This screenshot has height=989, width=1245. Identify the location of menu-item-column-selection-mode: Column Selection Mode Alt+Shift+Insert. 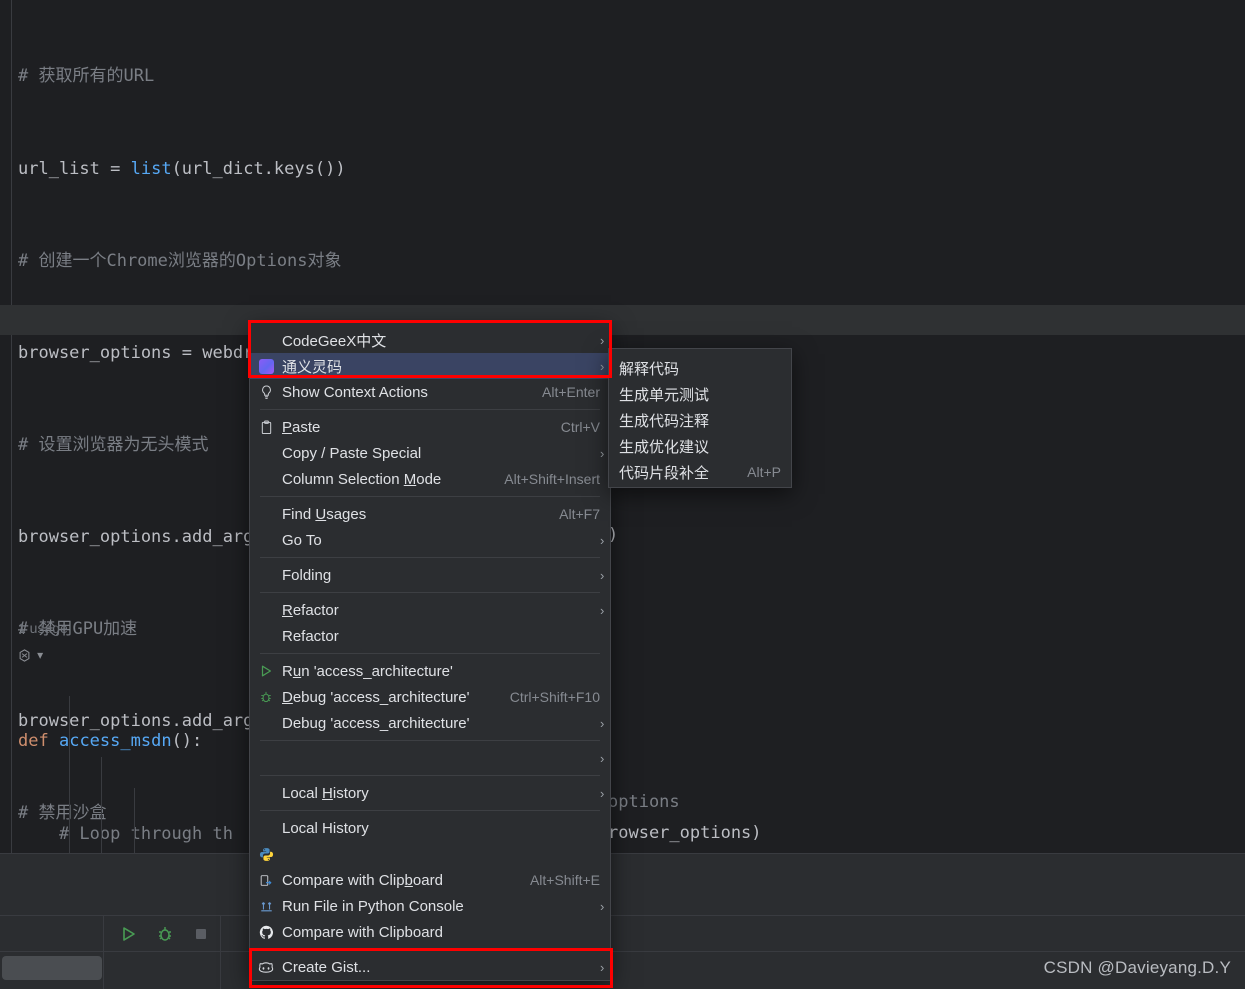
(430, 479).